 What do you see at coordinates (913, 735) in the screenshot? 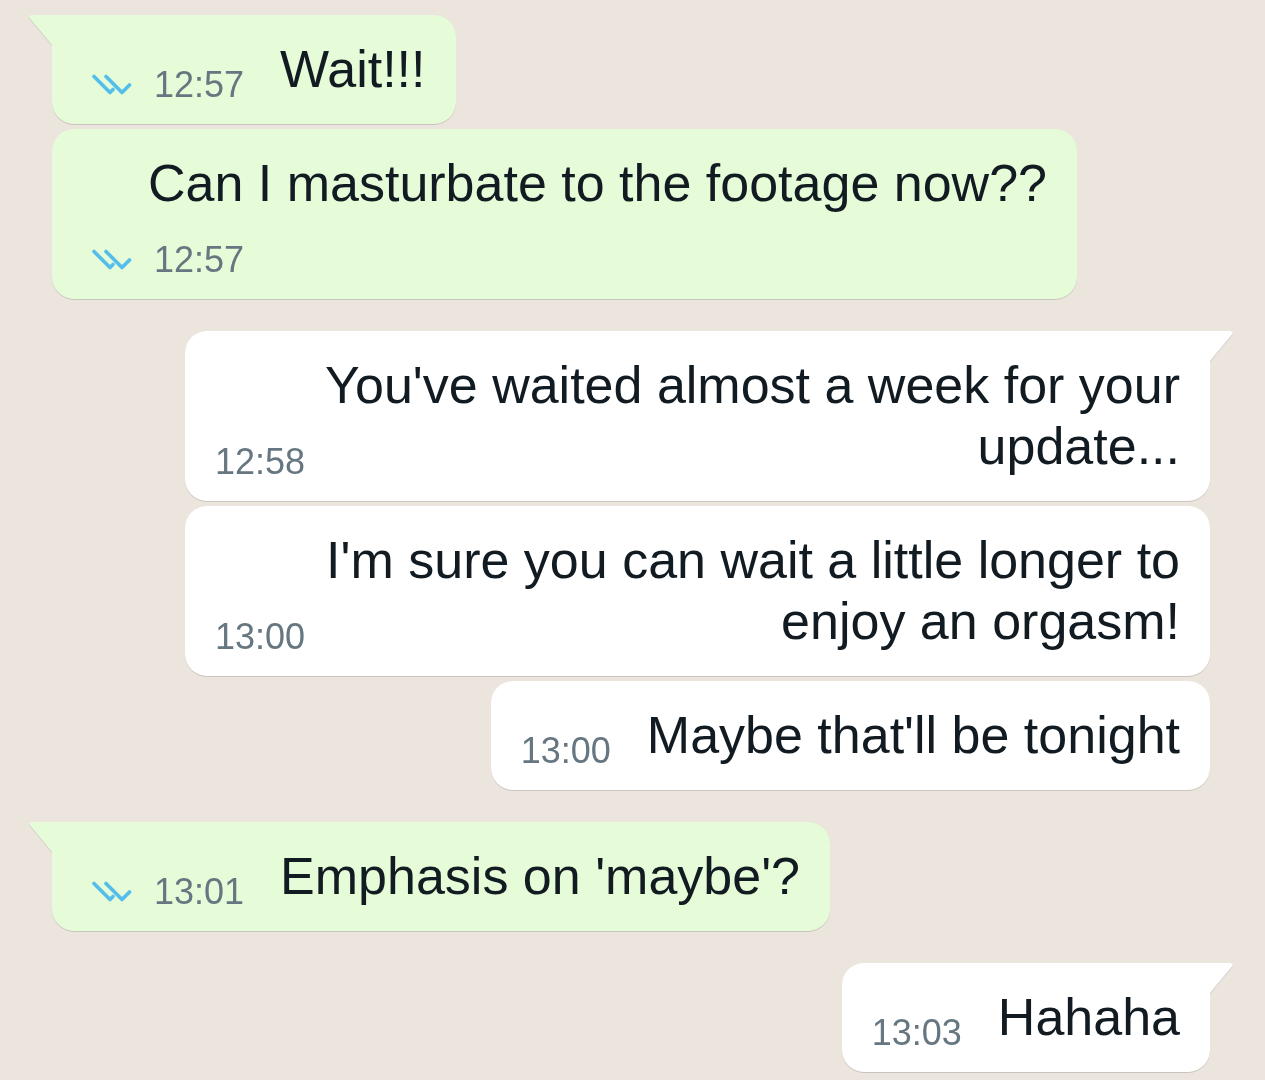
I see `message-text: Maybe that'll be tonight` at bounding box center [913, 735].